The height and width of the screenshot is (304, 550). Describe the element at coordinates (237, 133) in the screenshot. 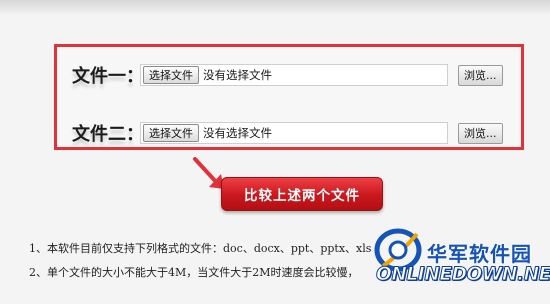

I see `file2-status: 没有选择文件` at that location.